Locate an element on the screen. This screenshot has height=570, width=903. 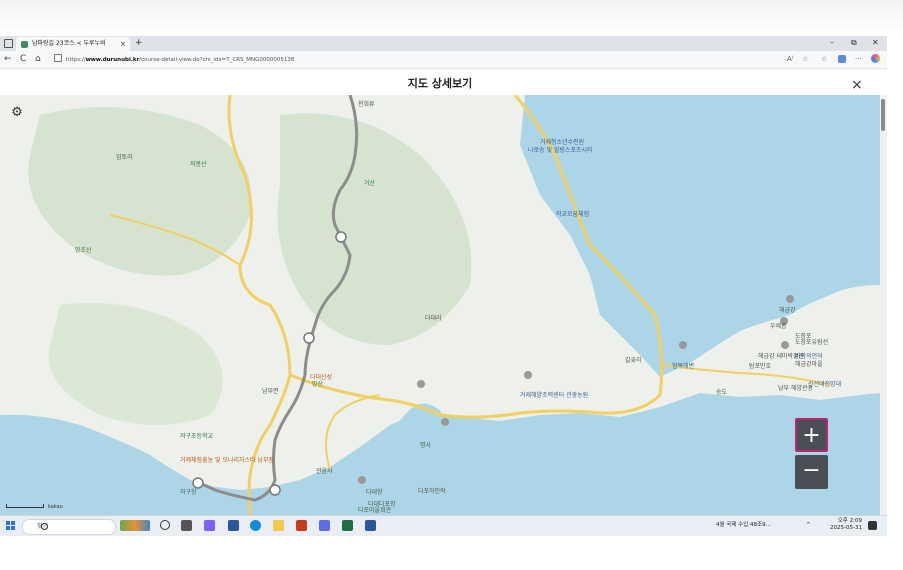
word-icon is located at coordinates (370, 525).